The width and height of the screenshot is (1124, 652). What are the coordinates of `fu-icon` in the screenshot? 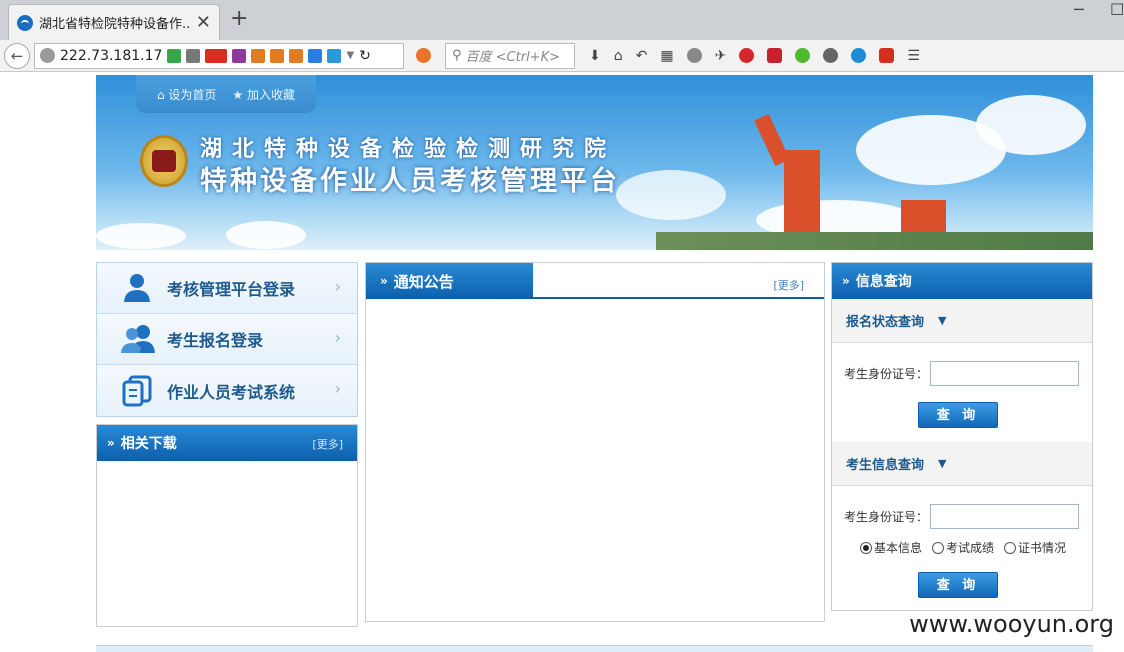 It's located at (887, 55).